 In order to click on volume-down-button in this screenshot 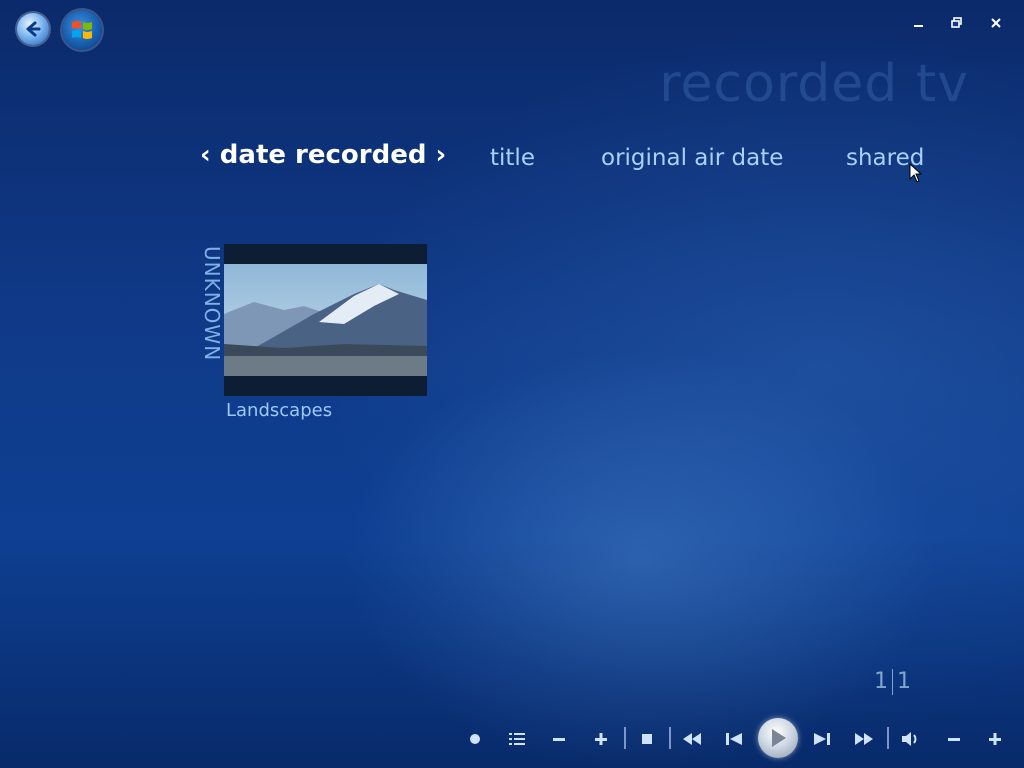, I will do `click(954, 739)`.